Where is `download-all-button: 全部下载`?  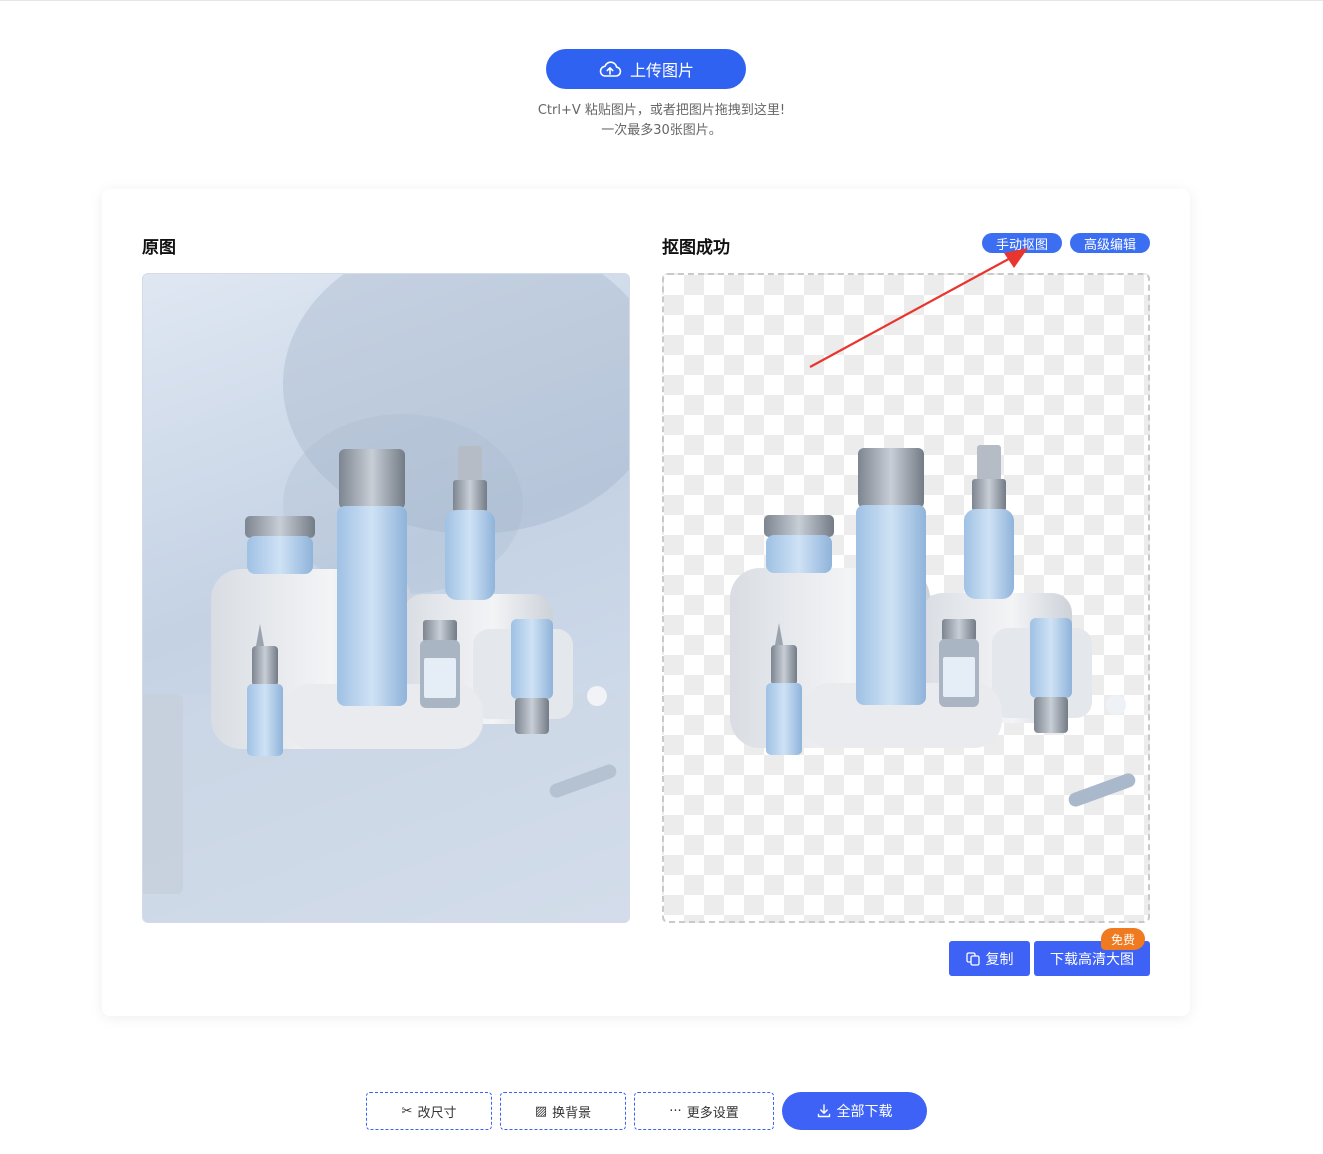 download-all-button: 全部下载 is located at coordinates (854, 1111).